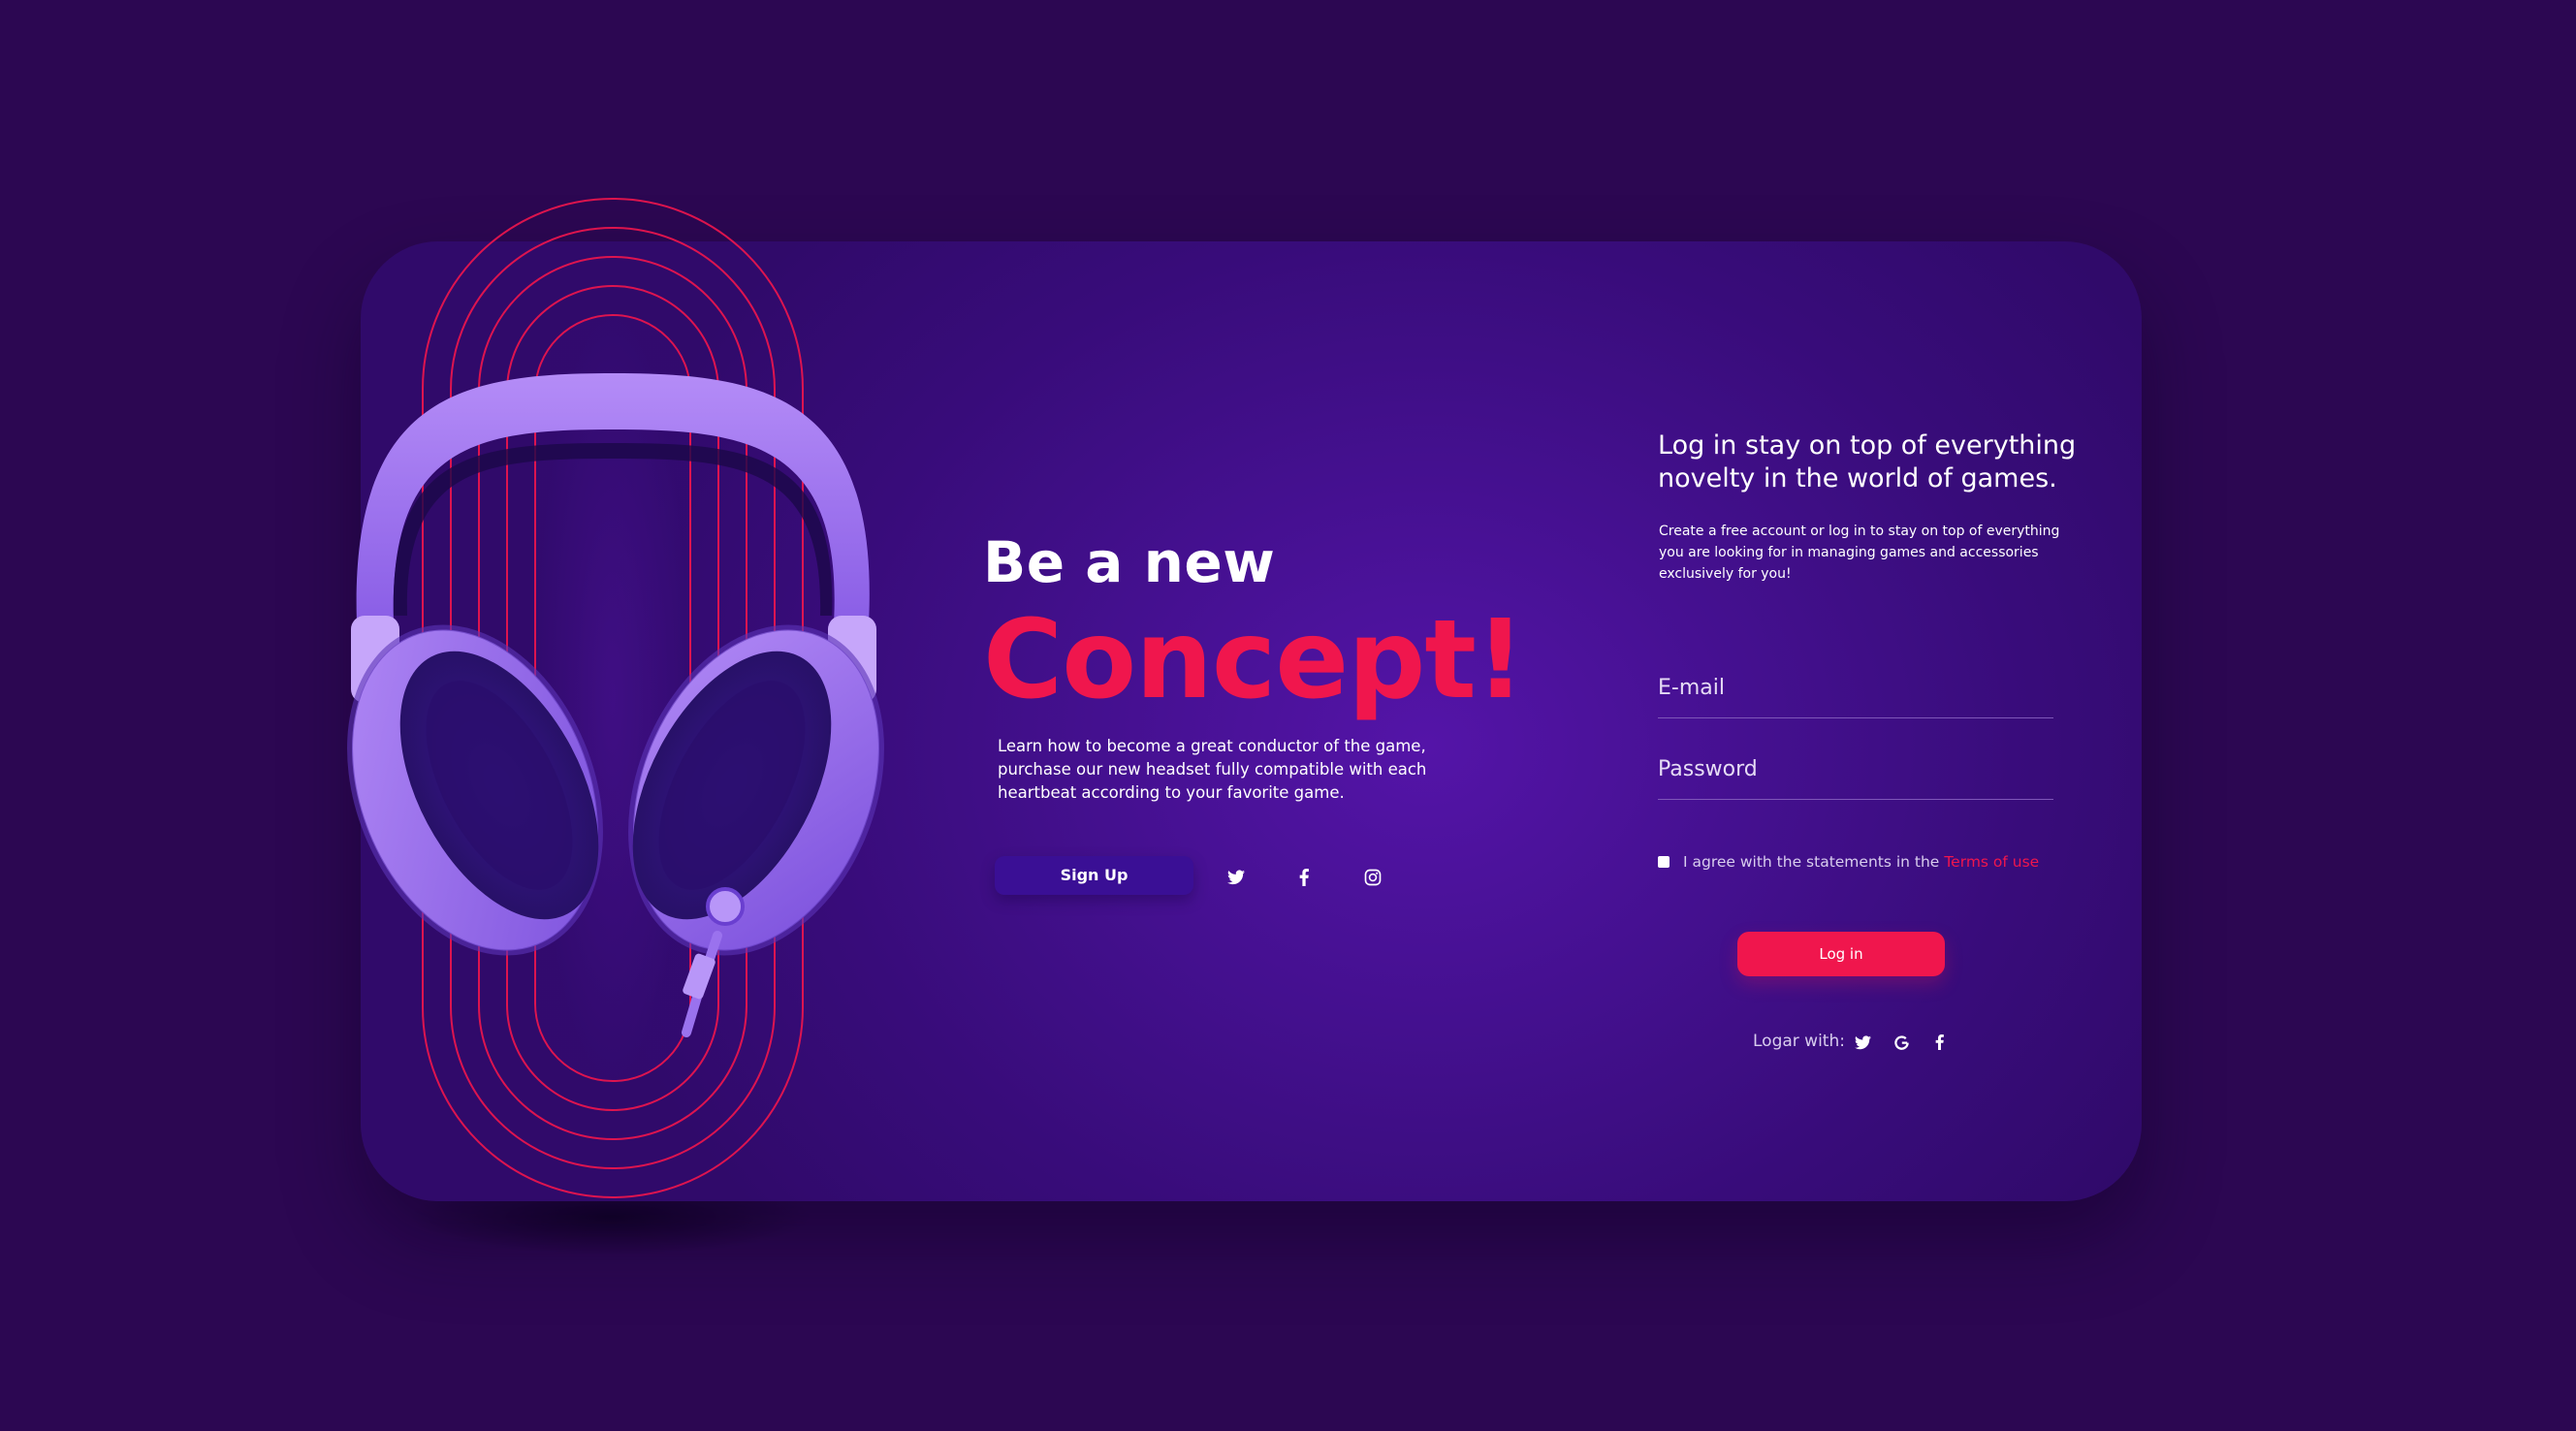 The height and width of the screenshot is (1431, 2576). Describe the element at coordinates (1094, 875) in the screenshot. I see `sign-up-button: Sign Up` at that location.